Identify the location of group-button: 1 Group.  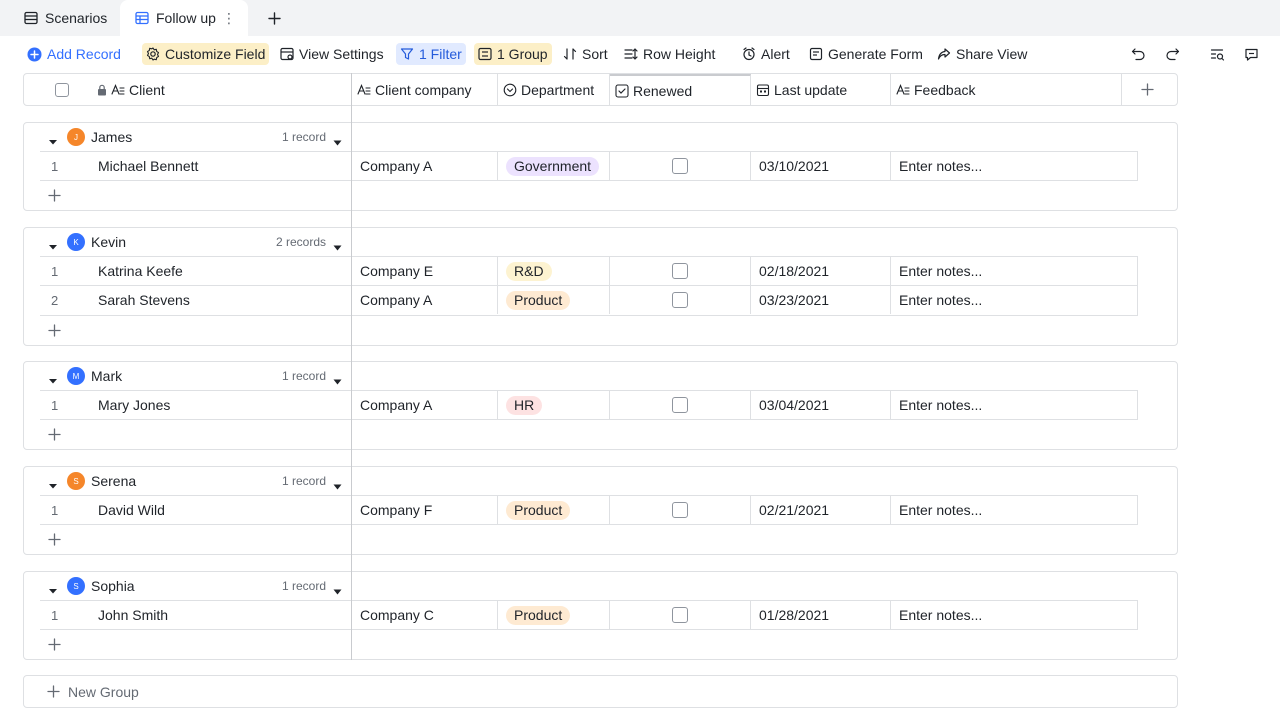
(513, 54).